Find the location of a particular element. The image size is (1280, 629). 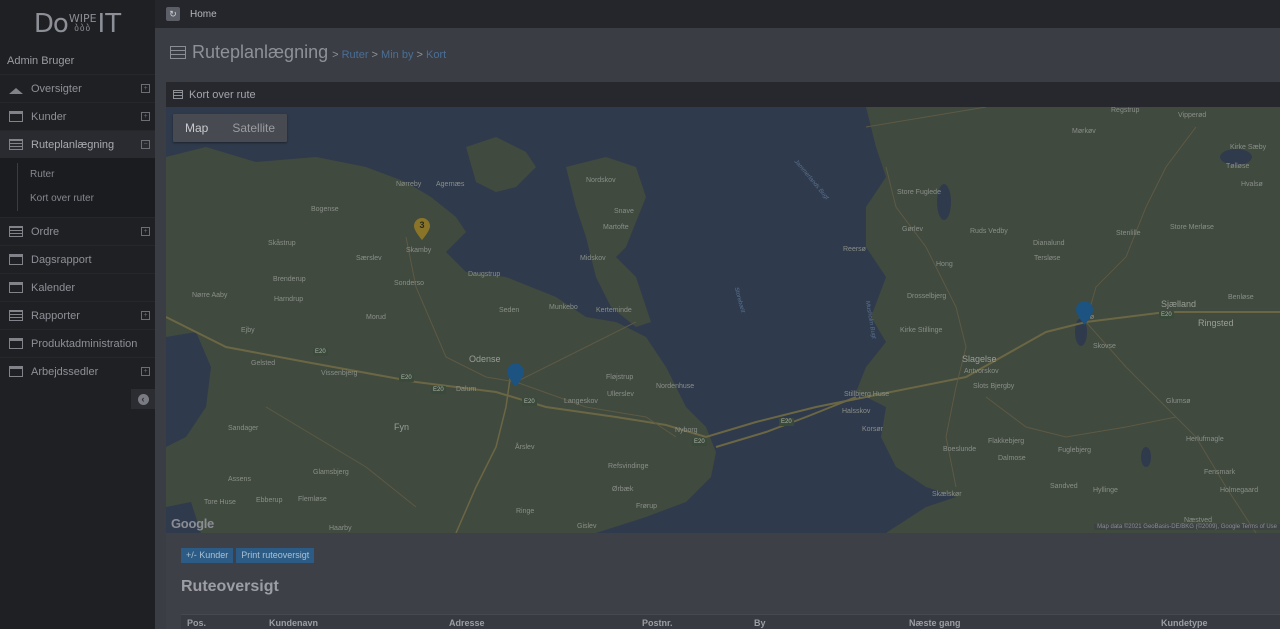

sidebar-item-produktadministration: Produktadministration is located at coordinates (77, 343).